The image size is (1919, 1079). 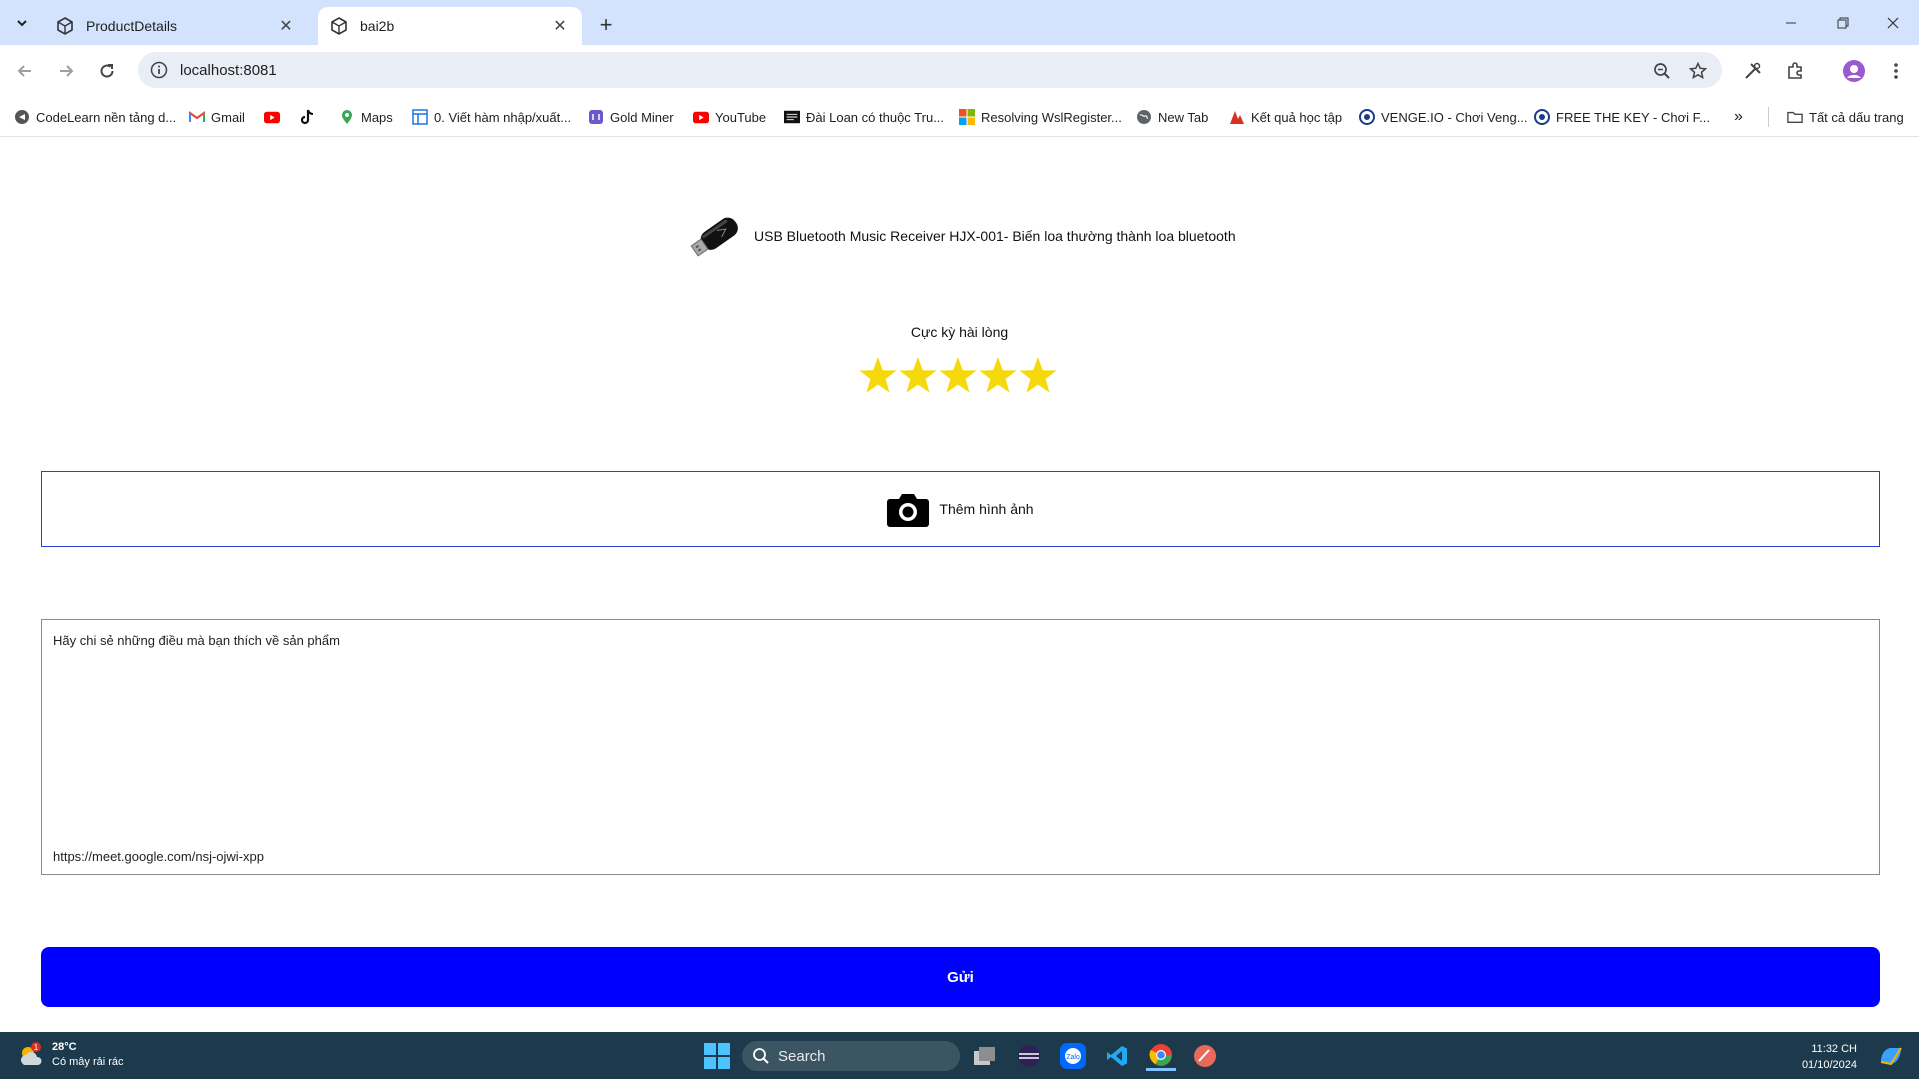 I want to click on rating-label: Cực kỳ hài lòng, so click(x=959, y=332).